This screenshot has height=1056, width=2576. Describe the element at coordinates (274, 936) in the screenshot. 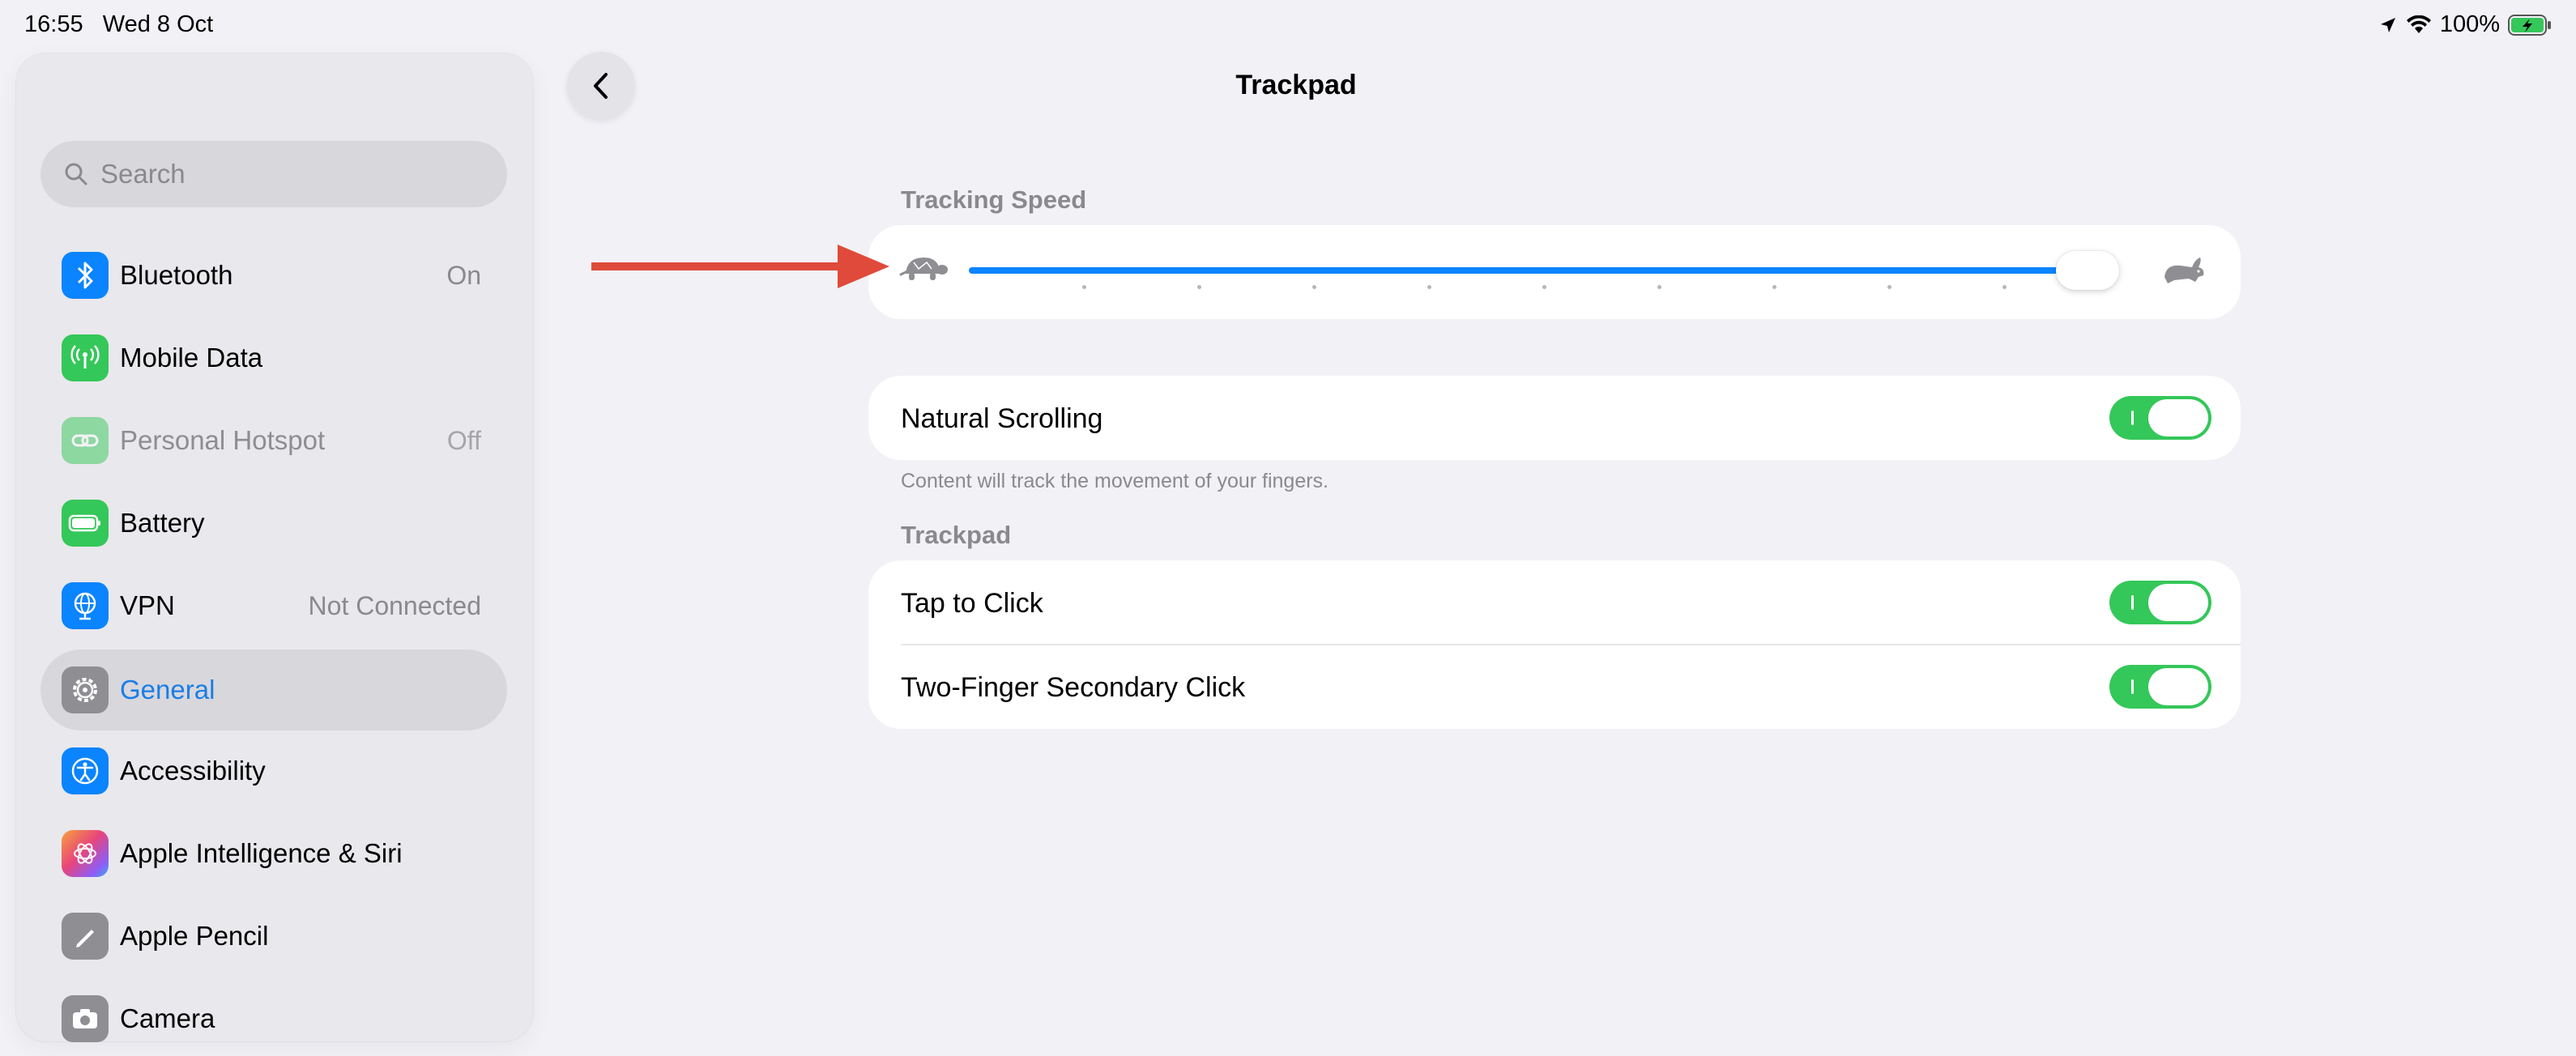

I see `sidebar-item-apple-pencil: Apple Pencil` at that location.